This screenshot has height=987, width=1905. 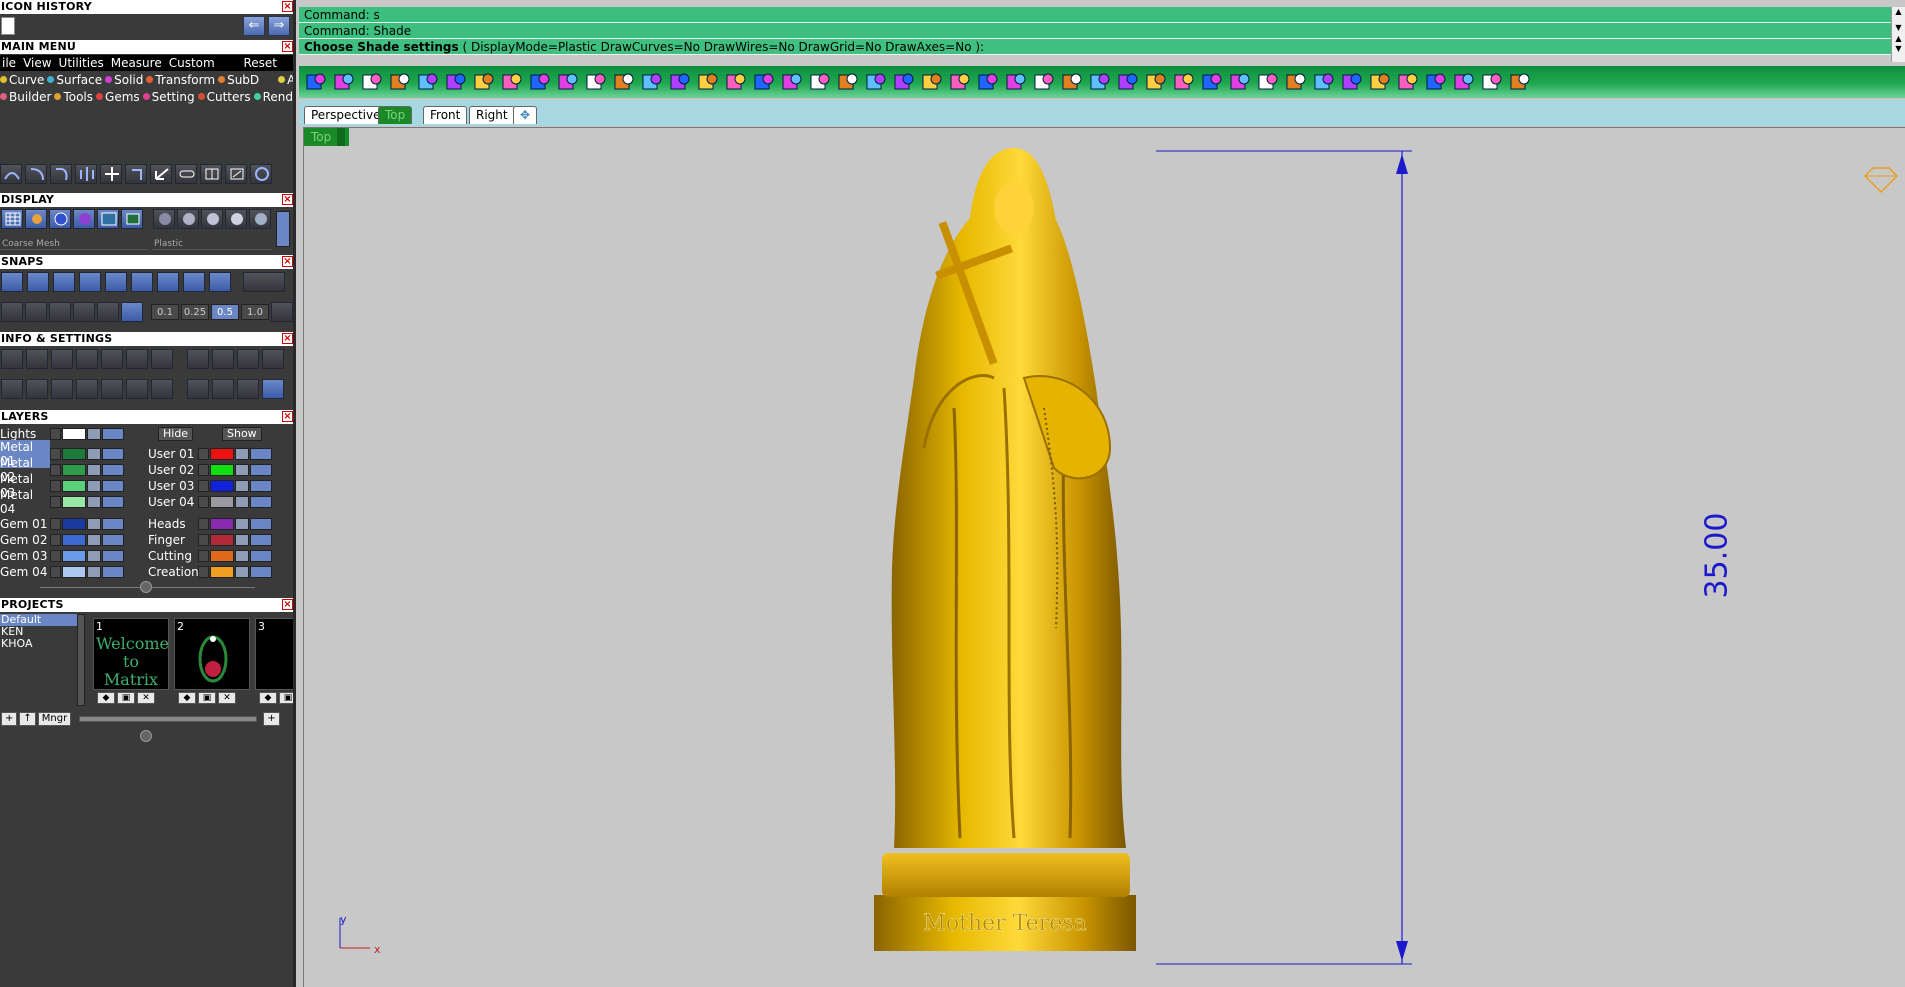 What do you see at coordinates (173, 502) in the screenshot?
I see `layer-name: User 04` at bounding box center [173, 502].